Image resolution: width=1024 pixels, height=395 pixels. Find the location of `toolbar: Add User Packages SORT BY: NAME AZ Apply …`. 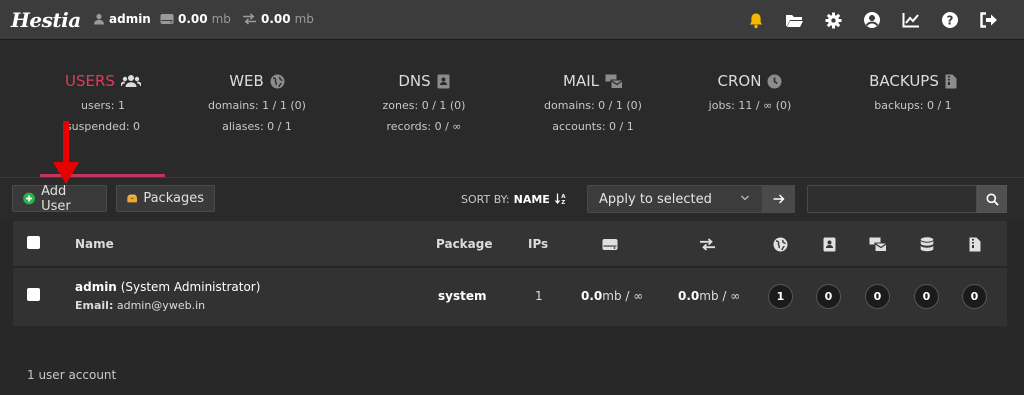

toolbar: Add User Packages SORT BY: NAME AZ Apply … is located at coordinates (512, 199).